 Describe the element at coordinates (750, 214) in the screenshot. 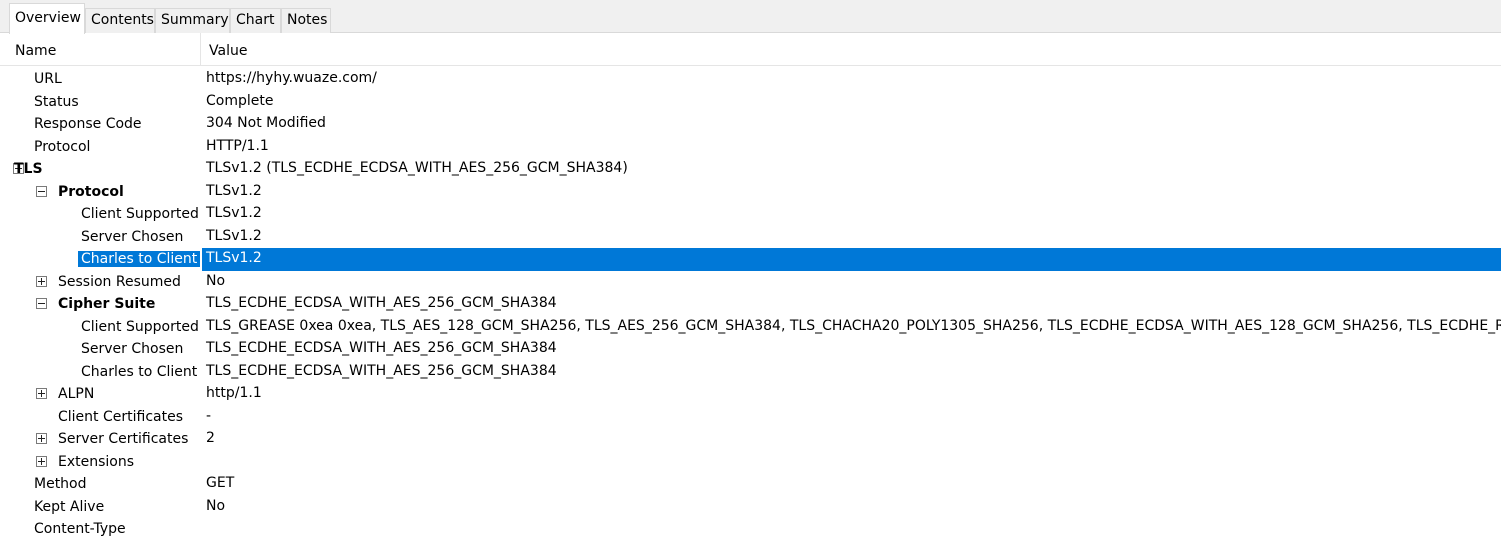

I see `tree-row: Client Supported TLSv1.2` at that location.